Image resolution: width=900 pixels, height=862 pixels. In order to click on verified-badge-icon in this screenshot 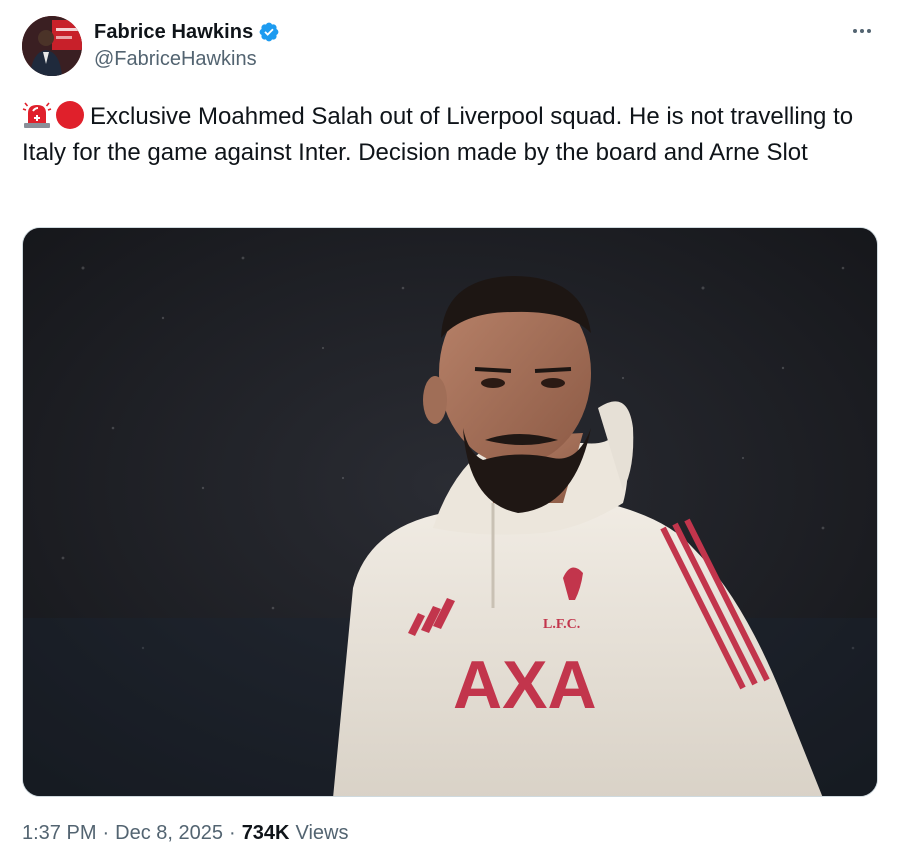, I will do `click(269, 32)`.